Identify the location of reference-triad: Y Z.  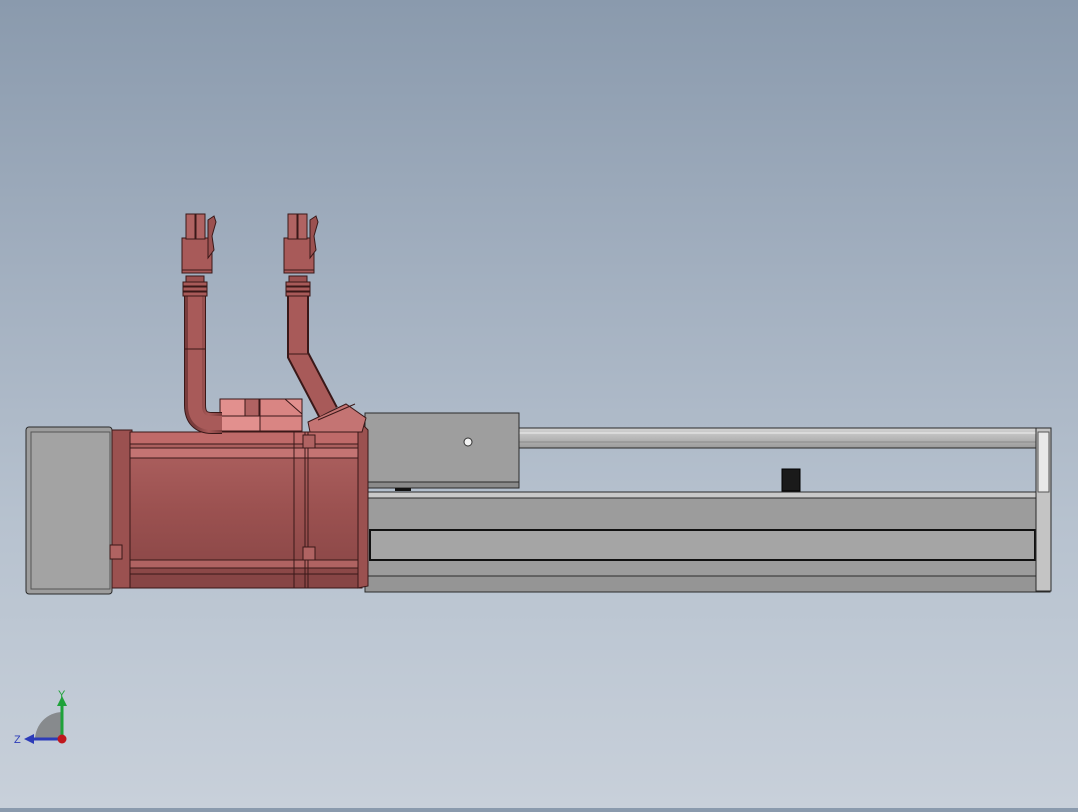
(40, 717).